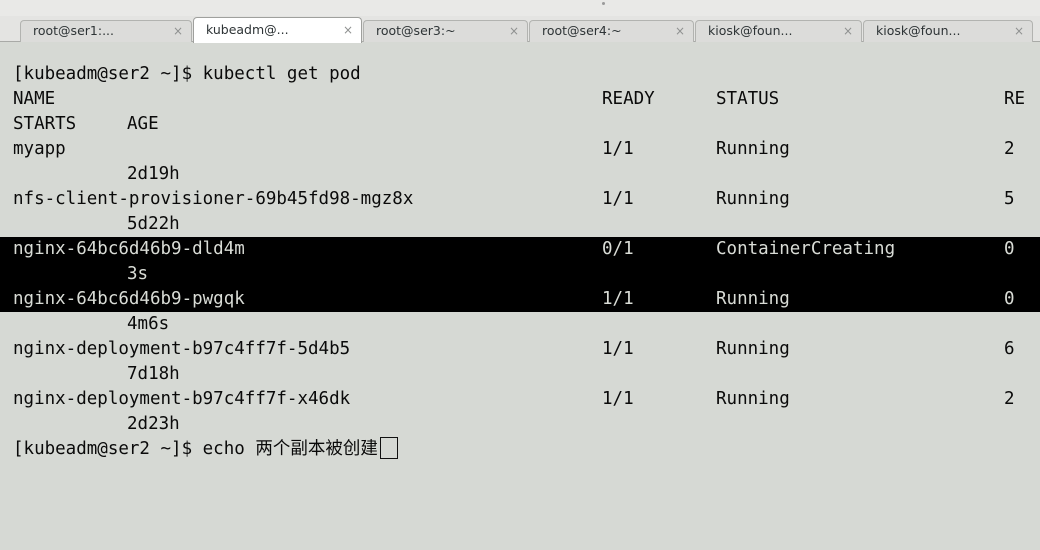  Describe the element at coordinates (153, 224) in the screenshot. I see `pod-age: 5d22h` at that location.